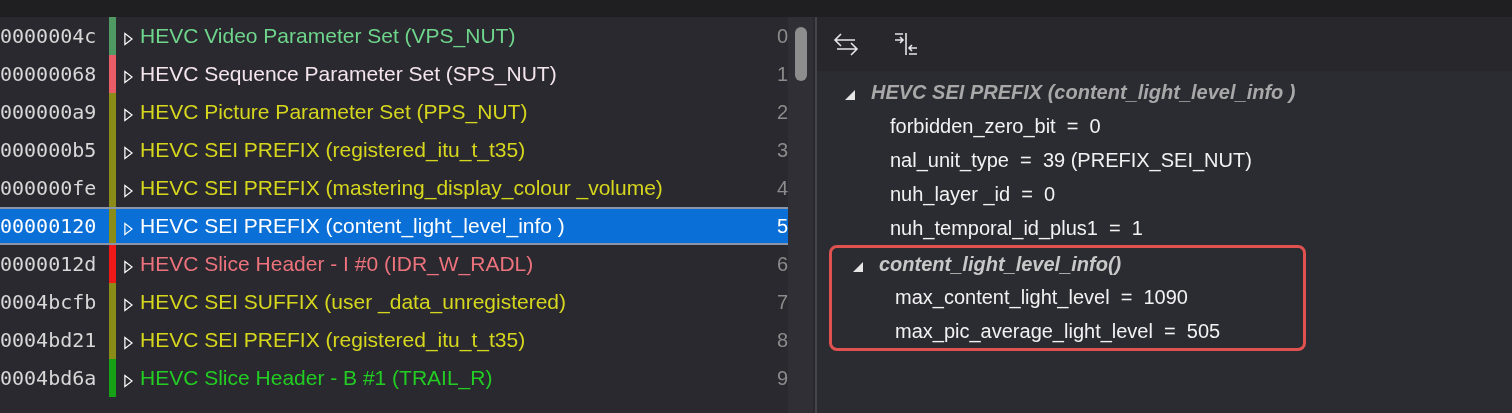 This screenshot has width=1512, height=413. What do you see at coordinates (49, 36) in the screenshot?
I see `offset-text: 0000004c` at bounding box center [49, 36].